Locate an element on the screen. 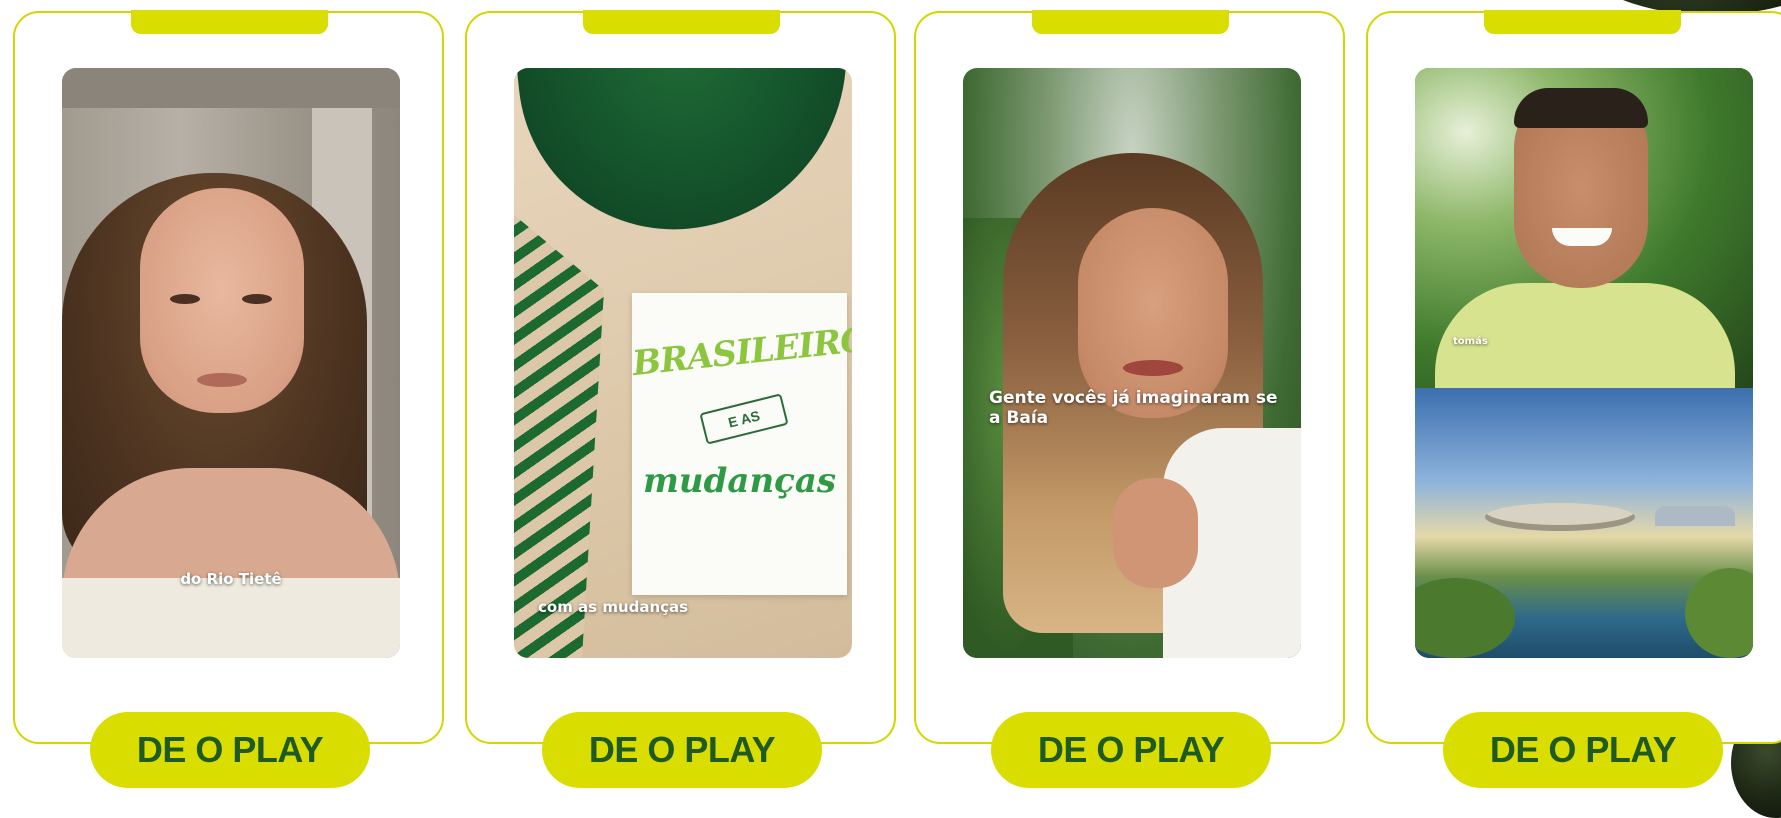 Image resolution: width=1781 pixels, height=818 pixels. video-caption: do Rio Tietê is located at coordinates (231, 579).